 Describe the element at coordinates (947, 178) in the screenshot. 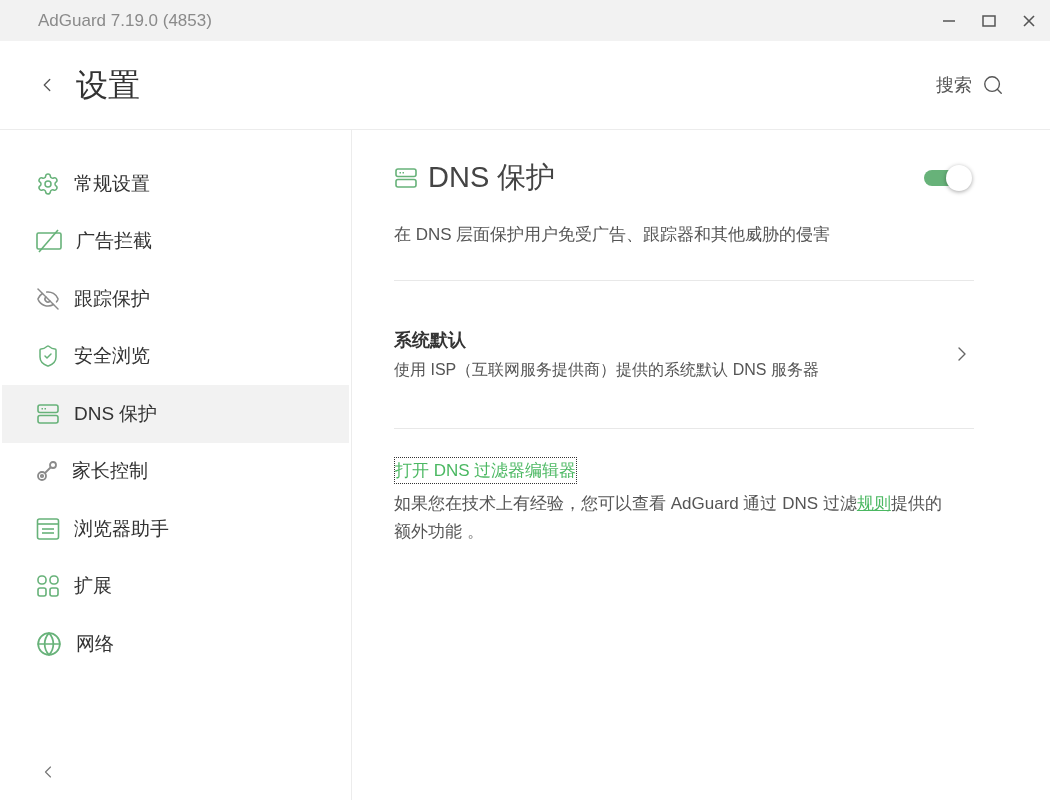

I see `toggle-switch` at that location.